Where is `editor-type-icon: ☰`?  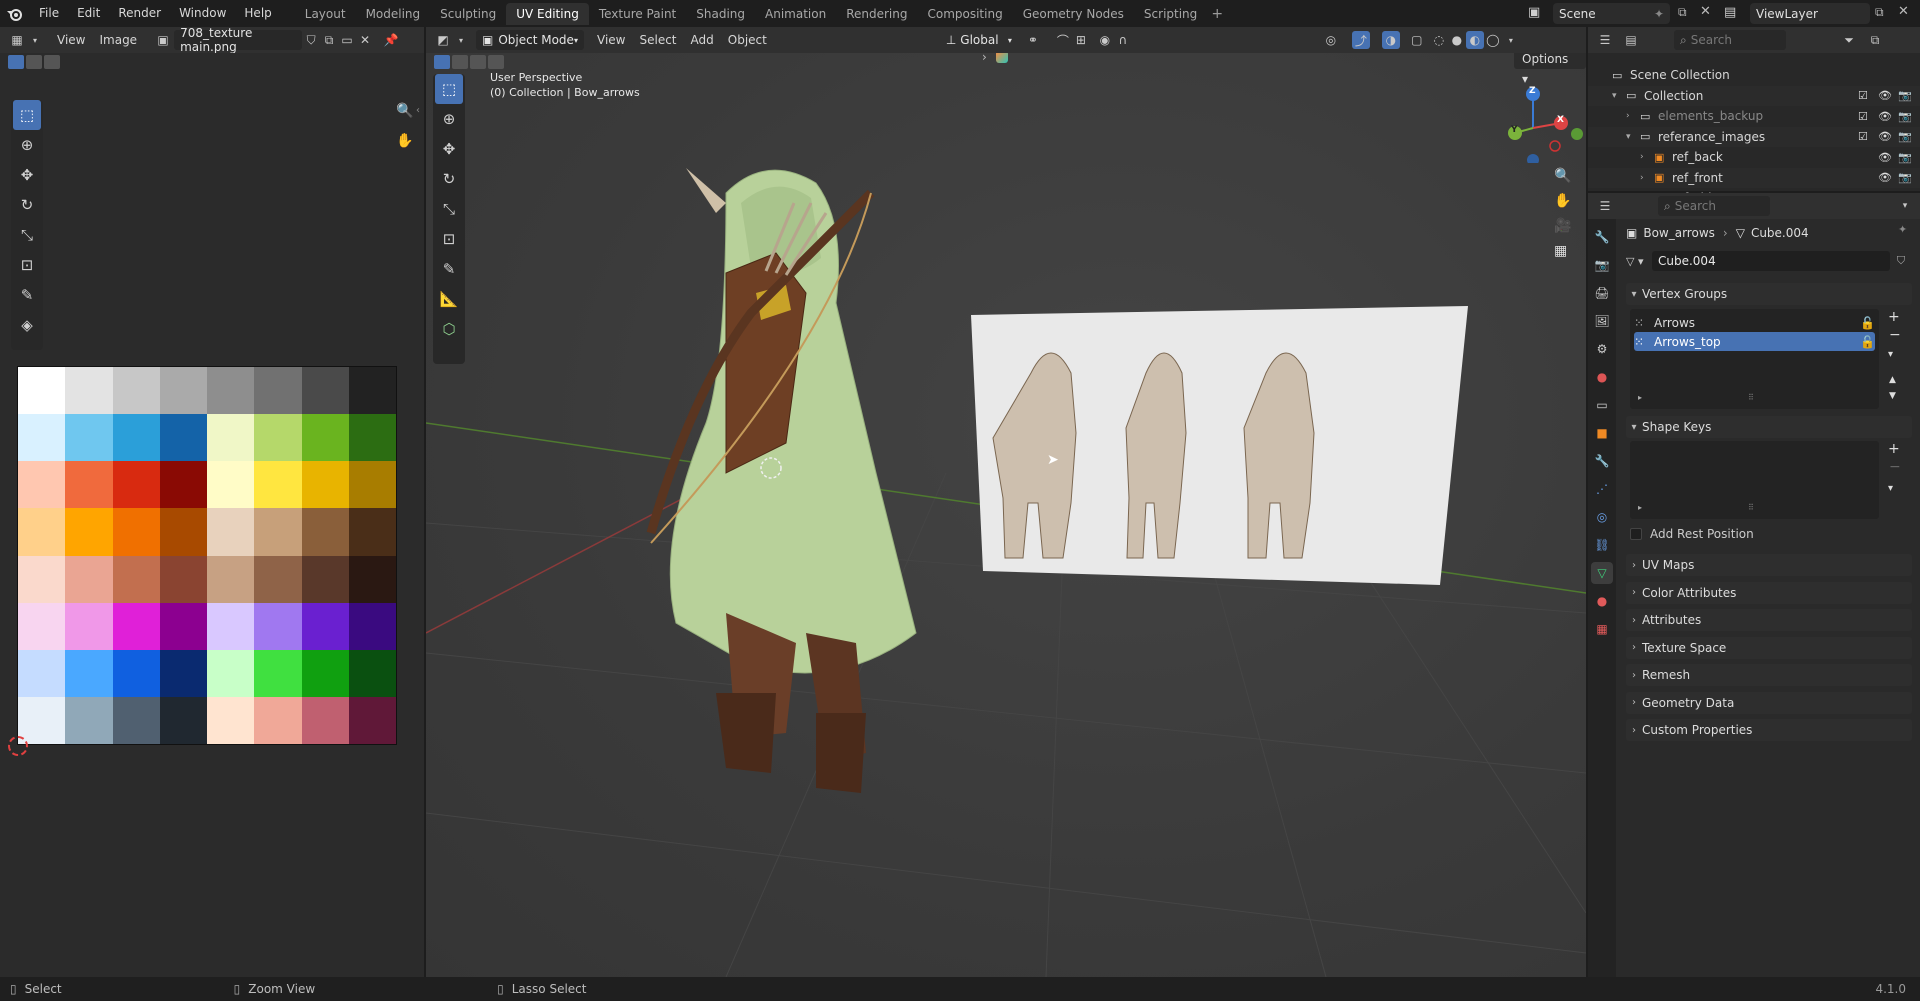
editor-type-icon: ☰ is located at coordinates (1605, 40).